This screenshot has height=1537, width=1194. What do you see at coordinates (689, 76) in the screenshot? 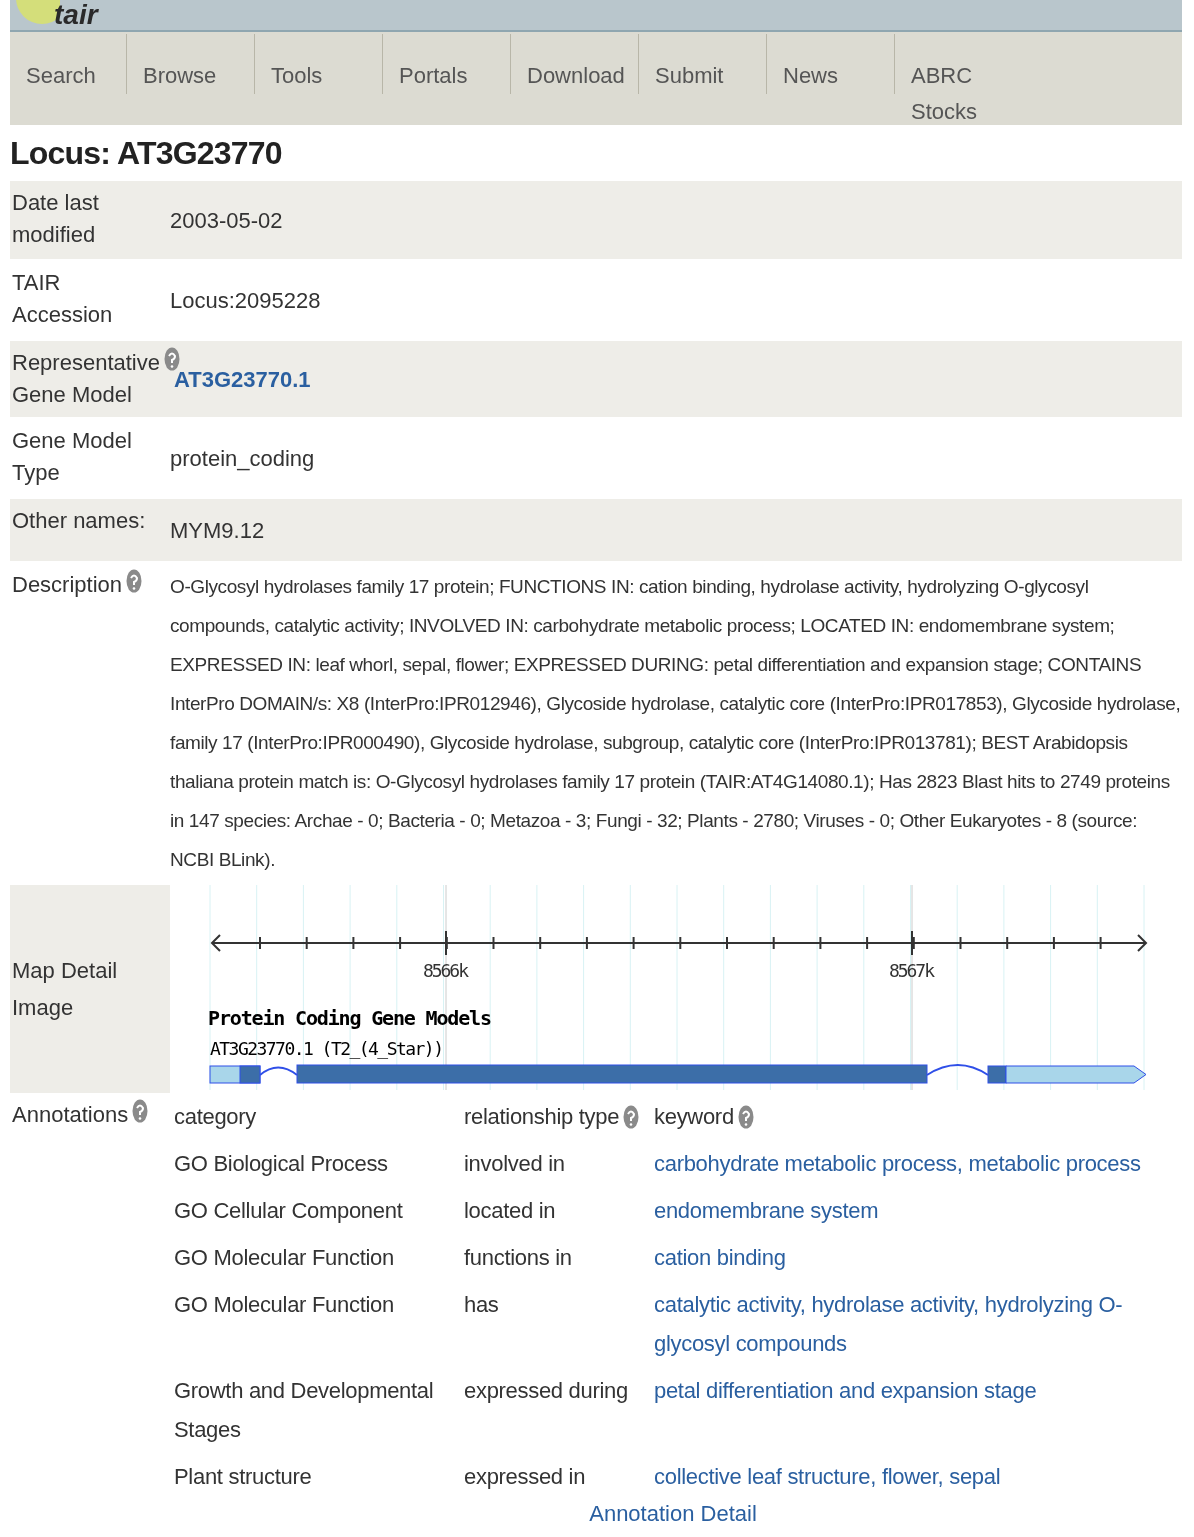
I see `nav-link: Submit` at bounding box center [689, 76].